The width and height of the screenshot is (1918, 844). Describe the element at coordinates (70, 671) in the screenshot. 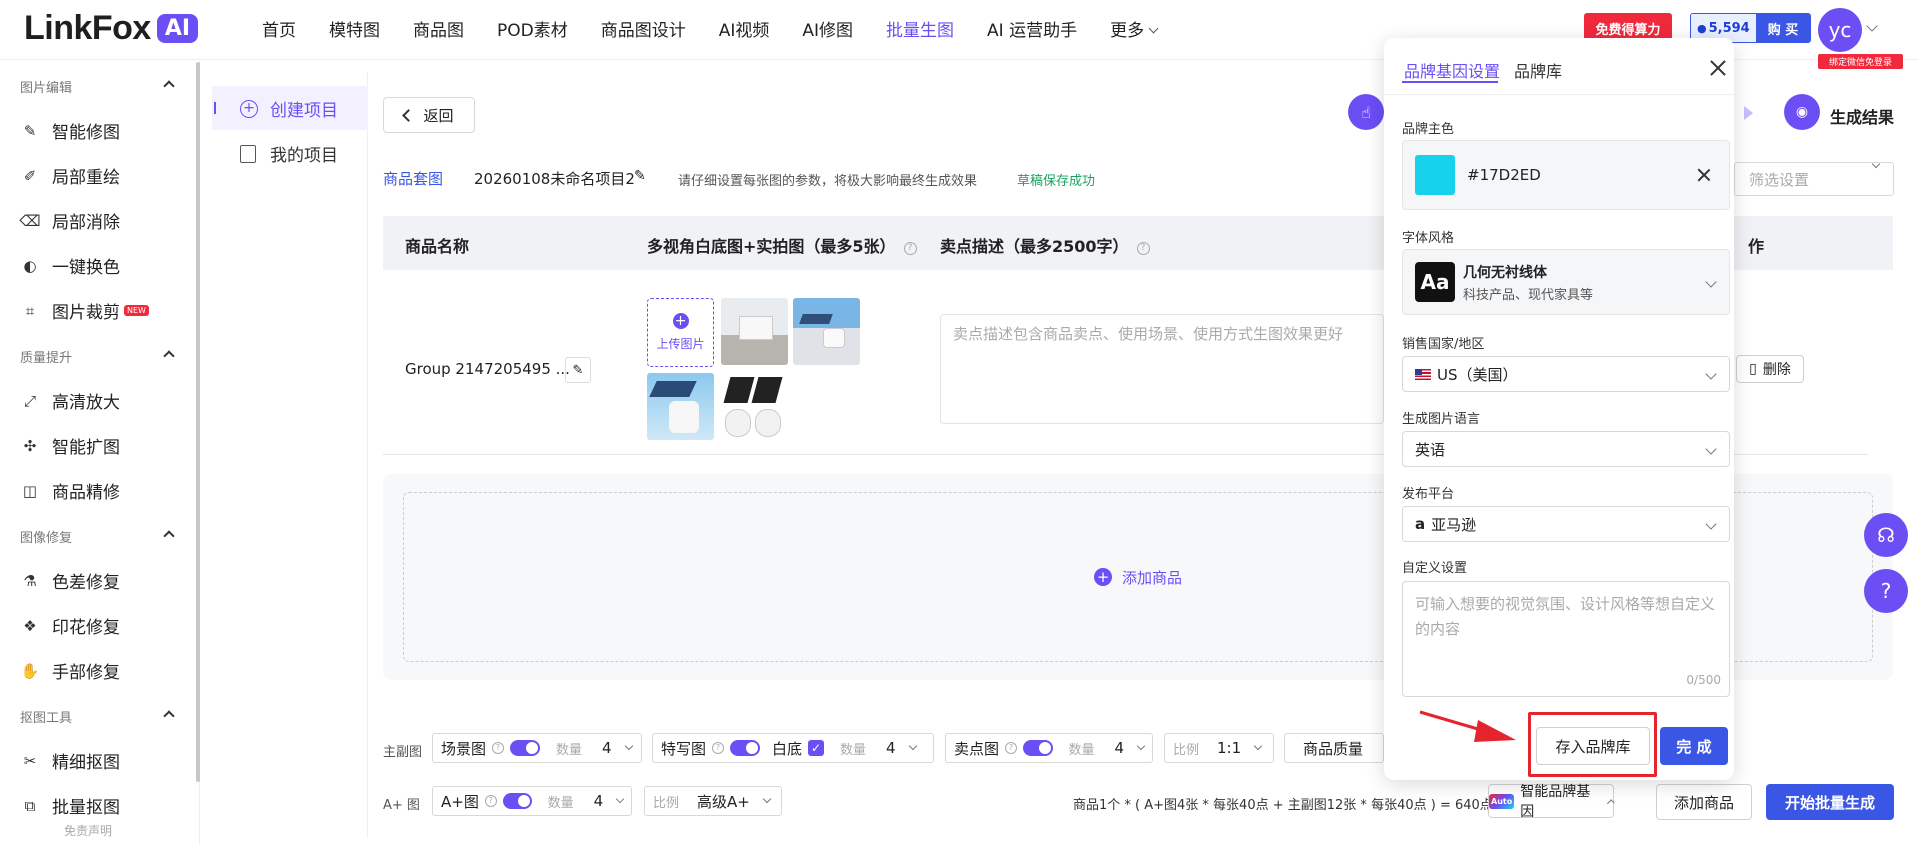

I see `sidebar-item-hand-fix: ✋ 手部修复` at that location.